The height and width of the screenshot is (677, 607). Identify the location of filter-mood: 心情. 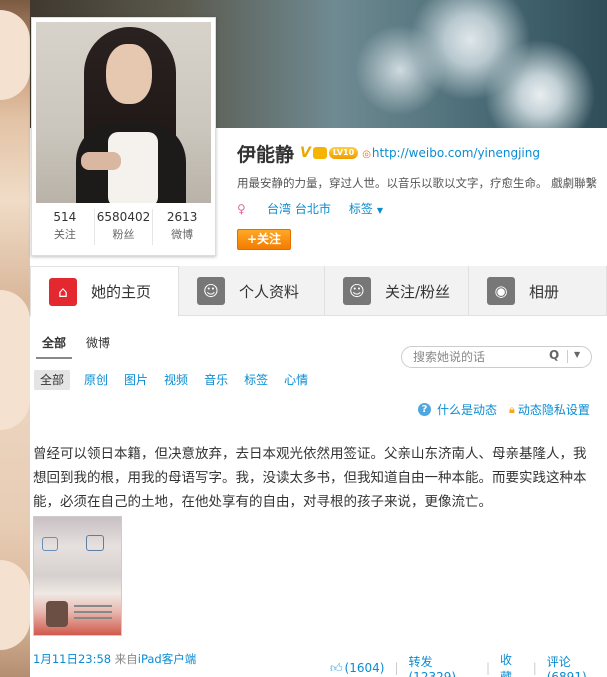
(296, 380).